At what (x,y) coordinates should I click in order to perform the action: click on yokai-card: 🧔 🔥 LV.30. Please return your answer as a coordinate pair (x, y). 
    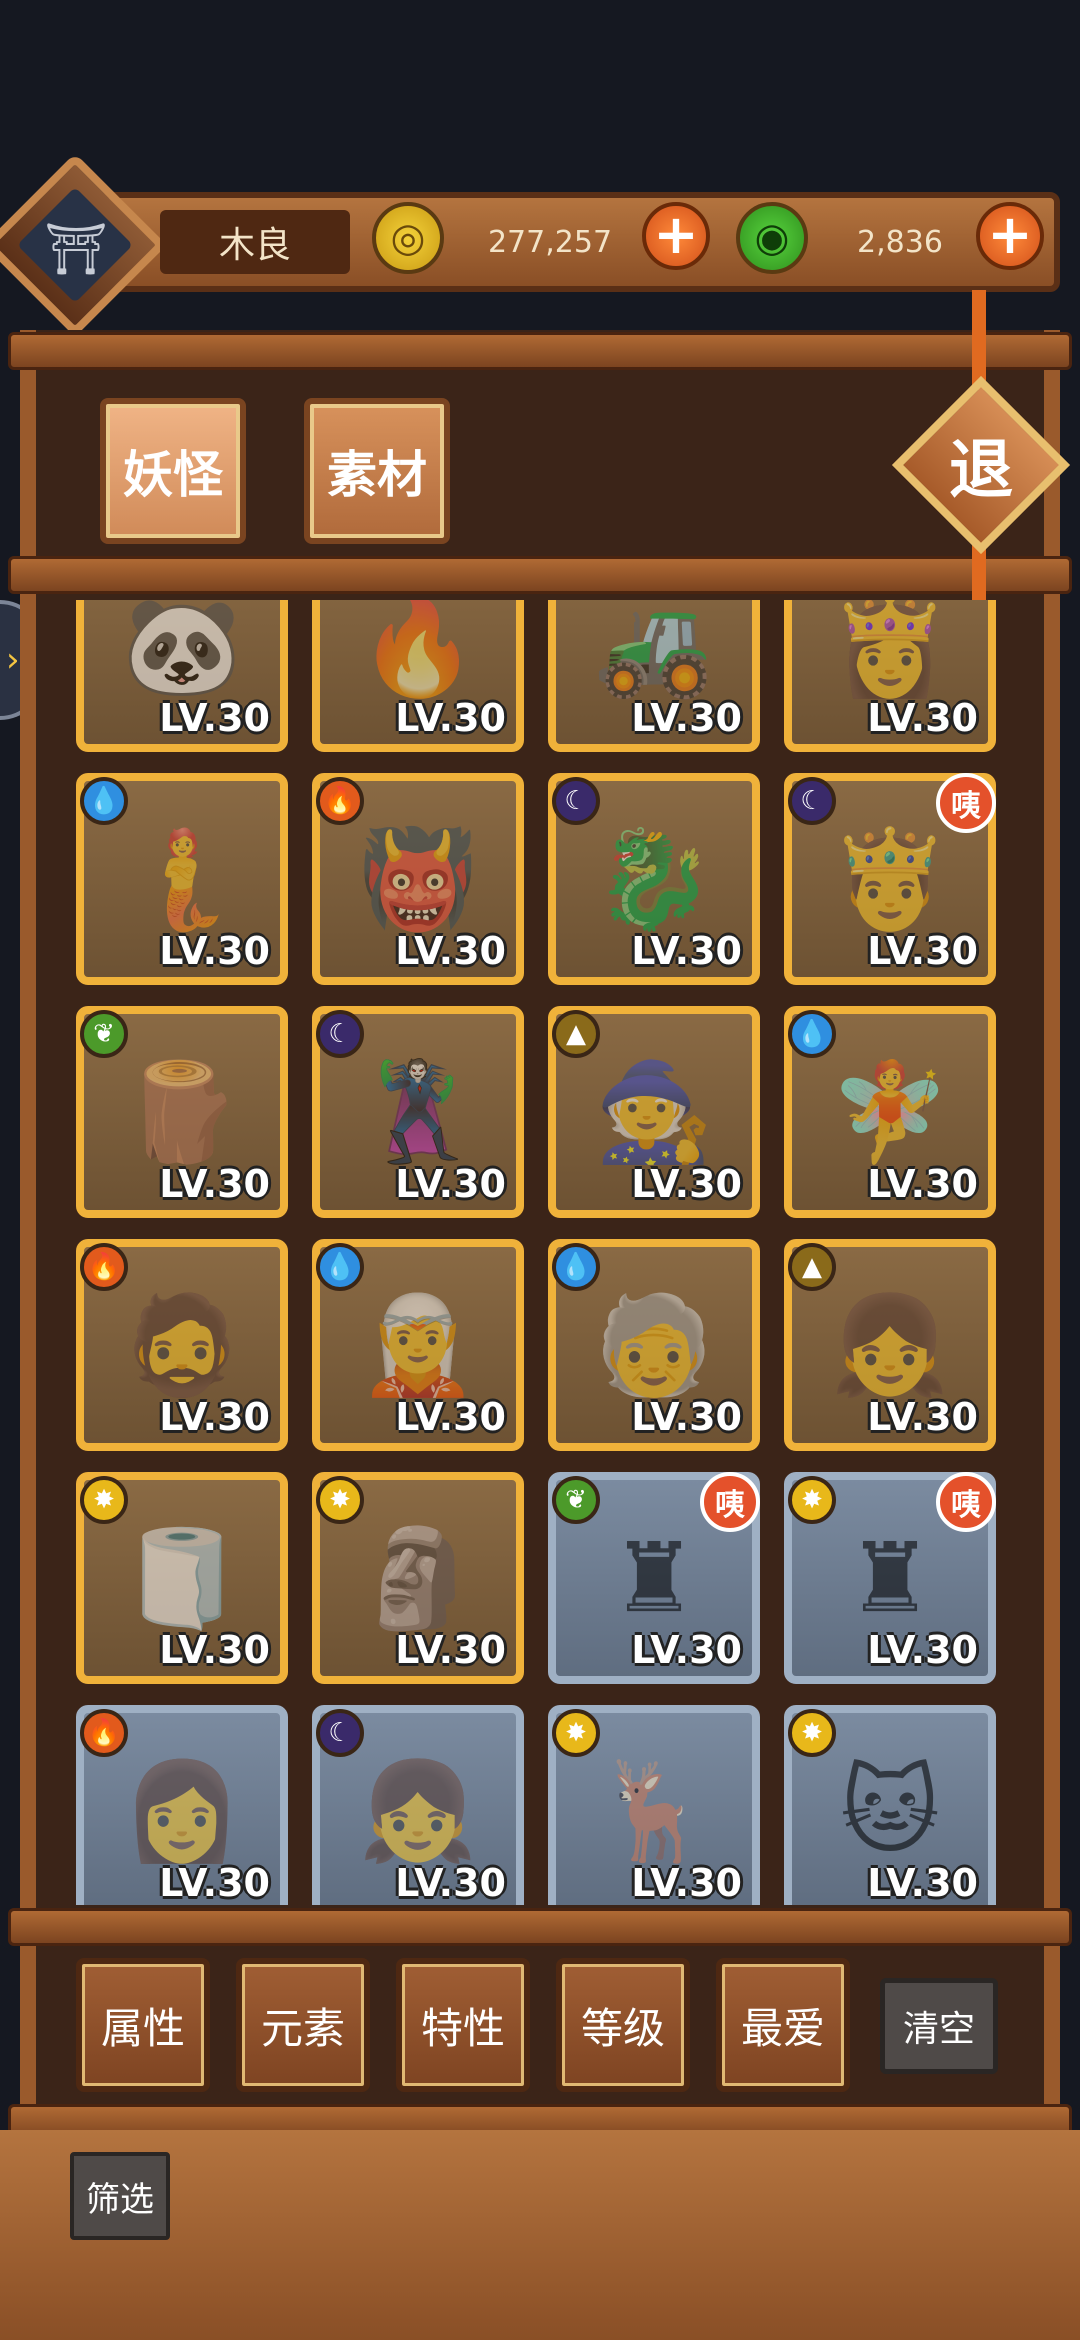
    Looking at the image, I should click on (182, 1345).